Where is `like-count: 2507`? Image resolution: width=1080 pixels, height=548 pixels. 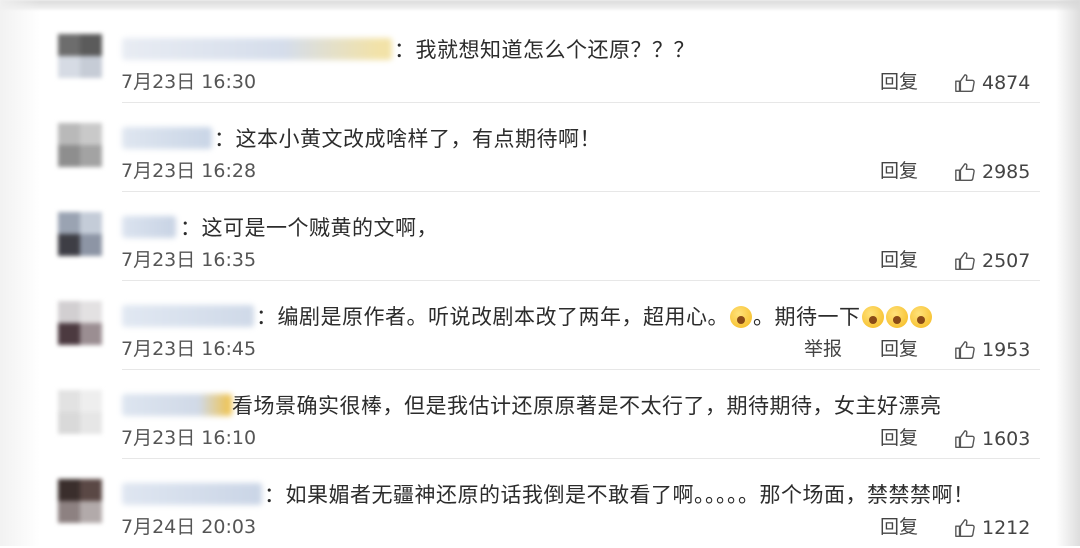 like-count: 2507 is located at coordinates (1006, 261).